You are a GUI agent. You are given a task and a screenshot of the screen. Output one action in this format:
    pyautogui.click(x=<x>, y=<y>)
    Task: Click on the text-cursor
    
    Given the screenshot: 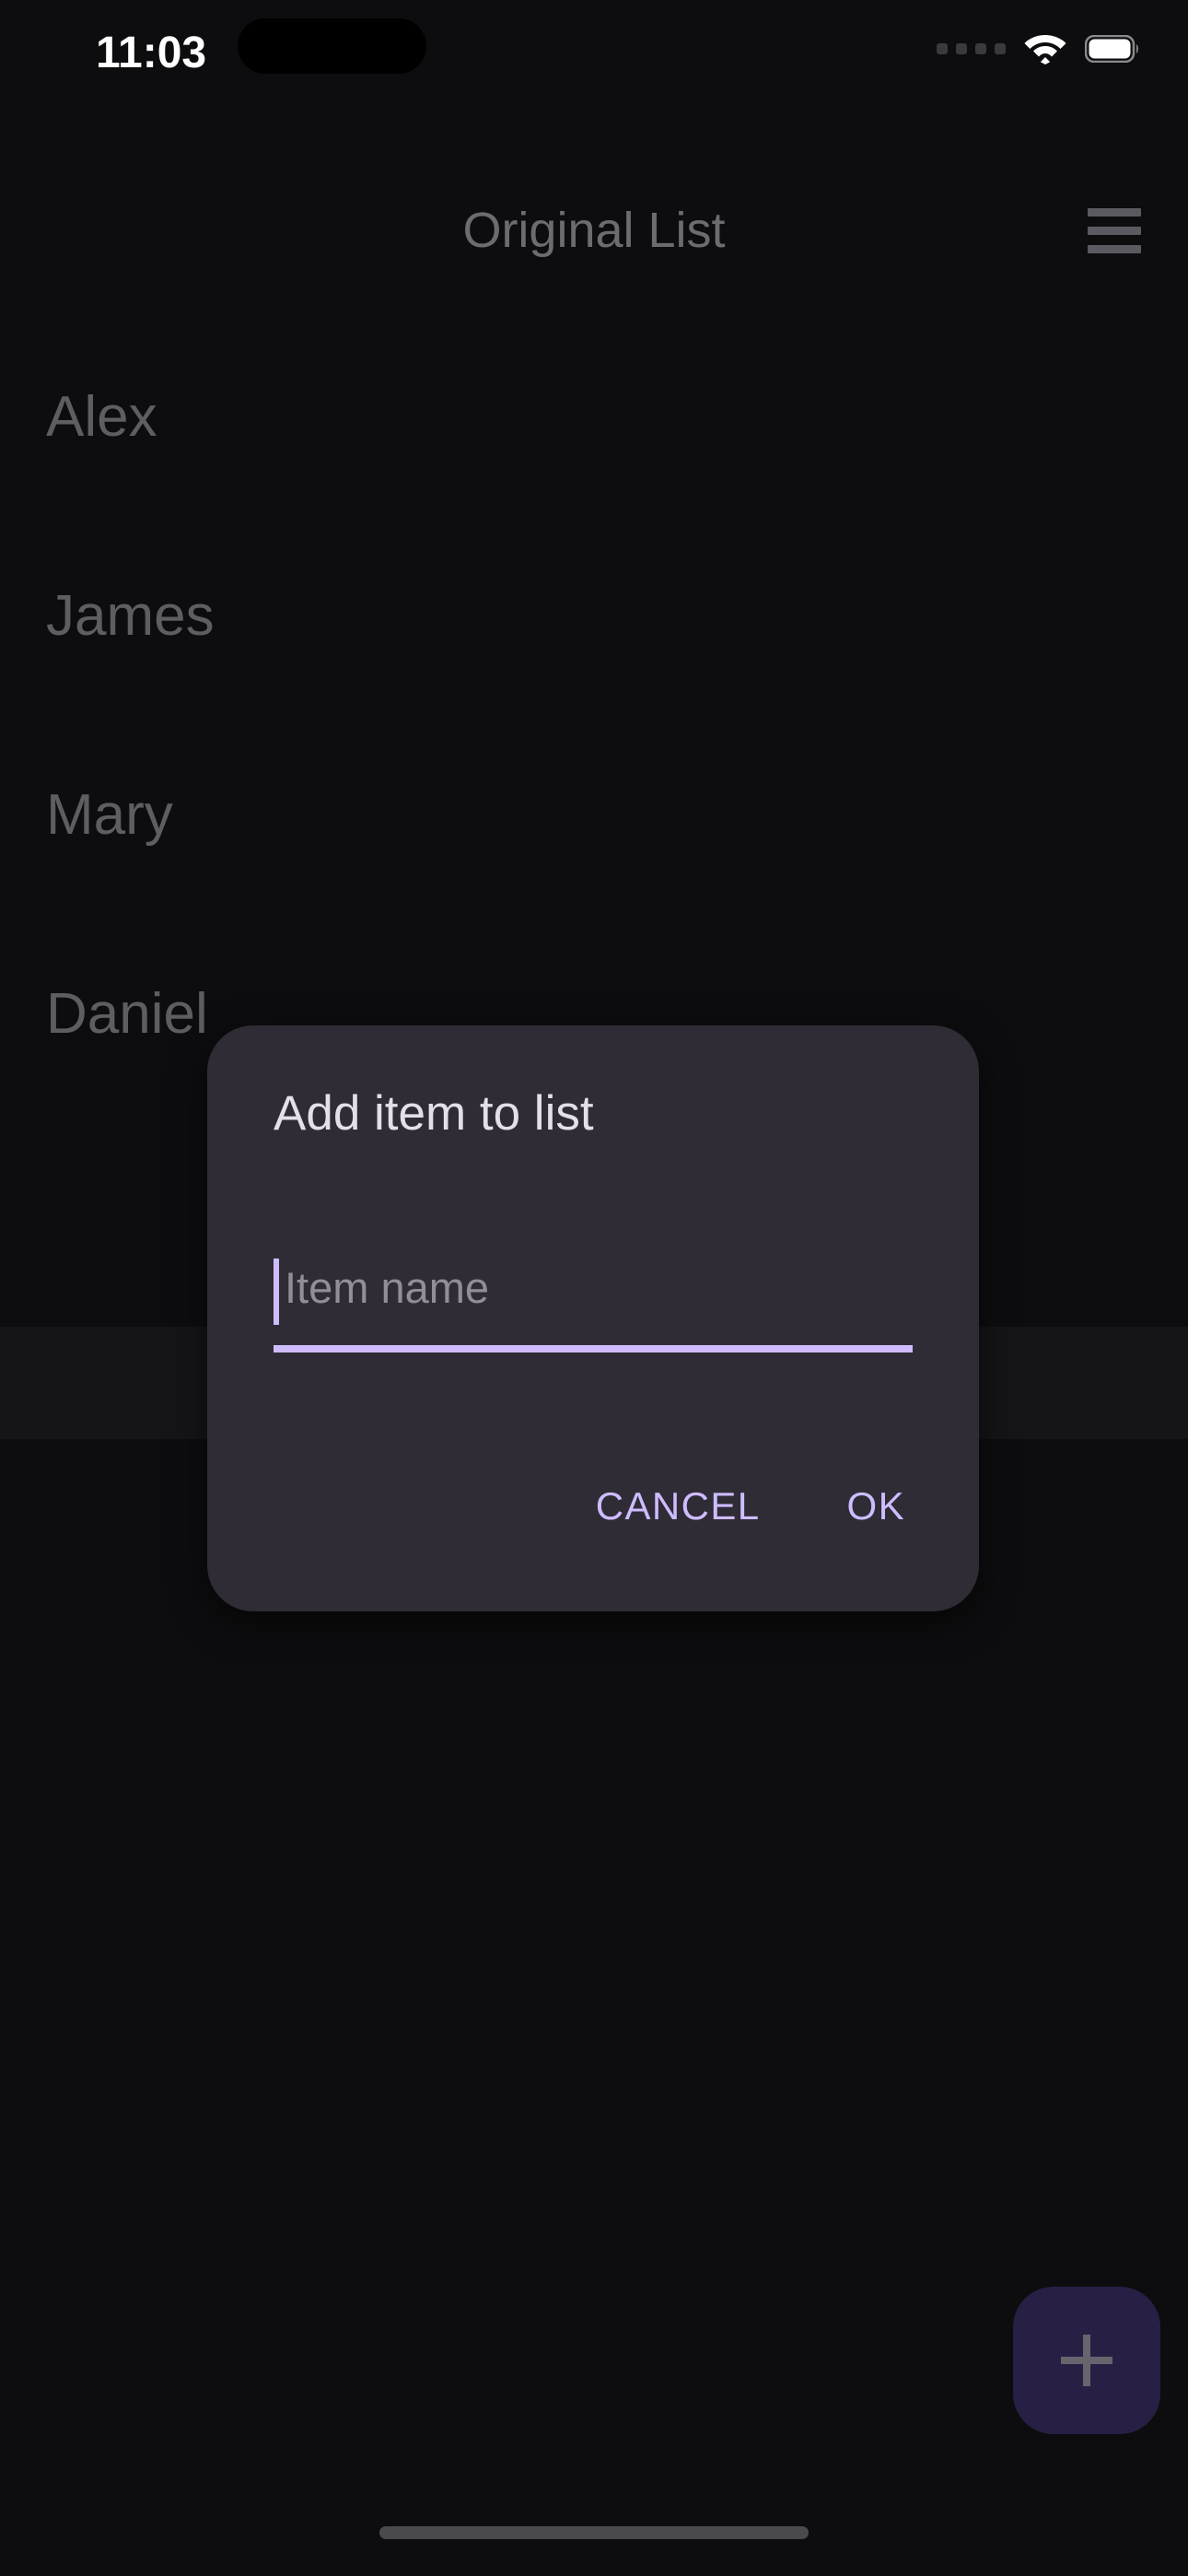 What is the action you would take?
    pyautogui.click(x=276, y=1292)
    